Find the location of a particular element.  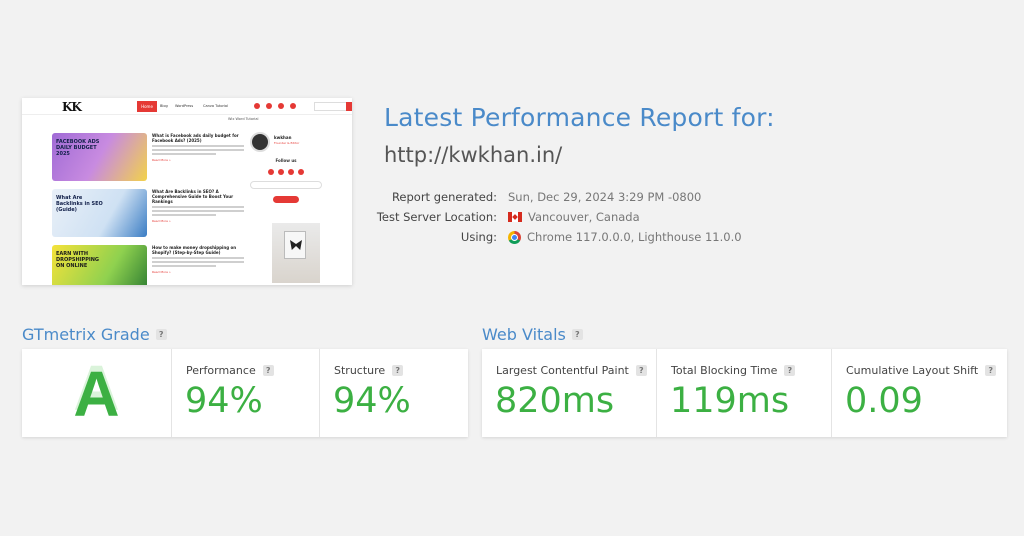

meta-server-location: Test Server Location: Vancouver, Canada is located at coordinates (580, 218).